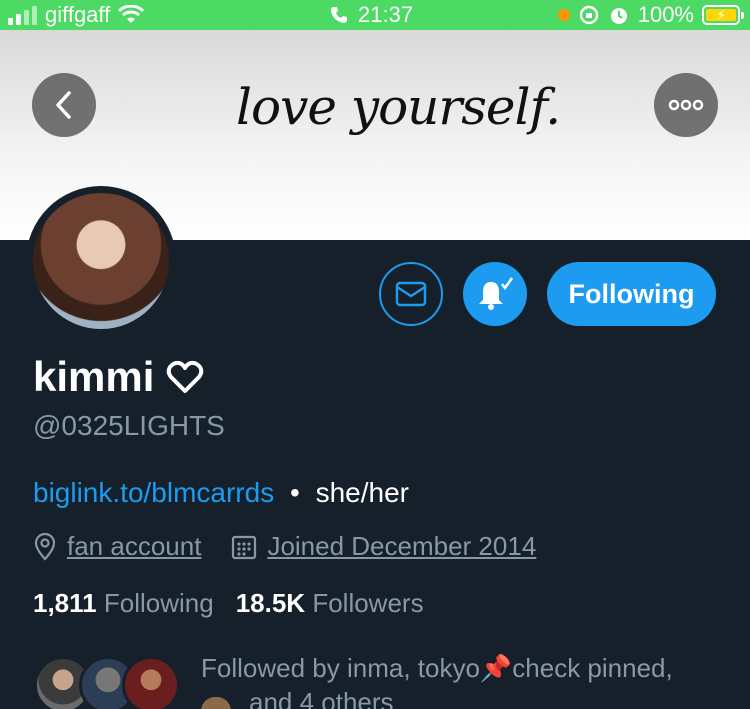 The height and width of the screenshot is (709, 750). What do you see at coordinates (398, 107) in the screenshot?
I see `banner-text: love yourself.` at bounding box center [398, 107].